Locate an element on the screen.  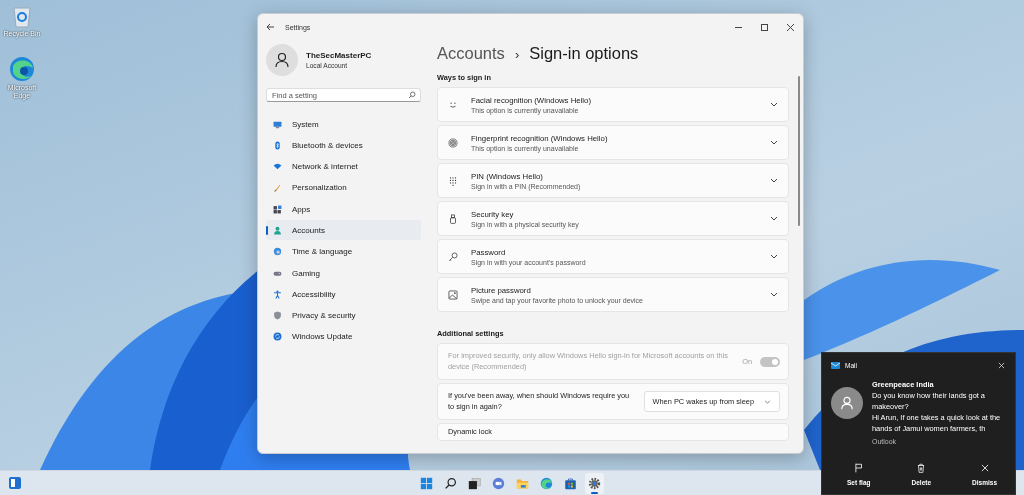
nav-item: Accessibility is located at coordinates (343, 294).